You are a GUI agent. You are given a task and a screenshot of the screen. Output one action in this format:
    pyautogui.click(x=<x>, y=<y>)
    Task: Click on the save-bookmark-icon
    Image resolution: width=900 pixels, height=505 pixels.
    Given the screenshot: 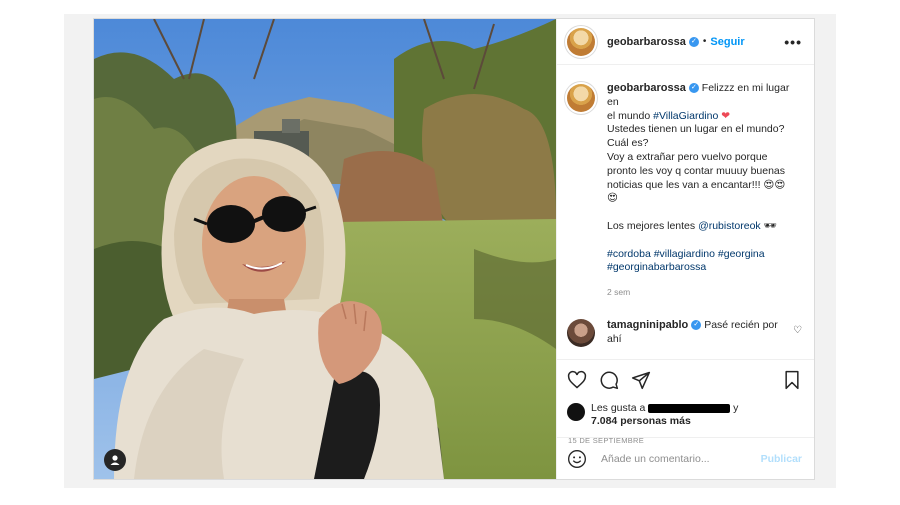 What is the action you would take?
    pyautogui.click(x=792, y=380)
    